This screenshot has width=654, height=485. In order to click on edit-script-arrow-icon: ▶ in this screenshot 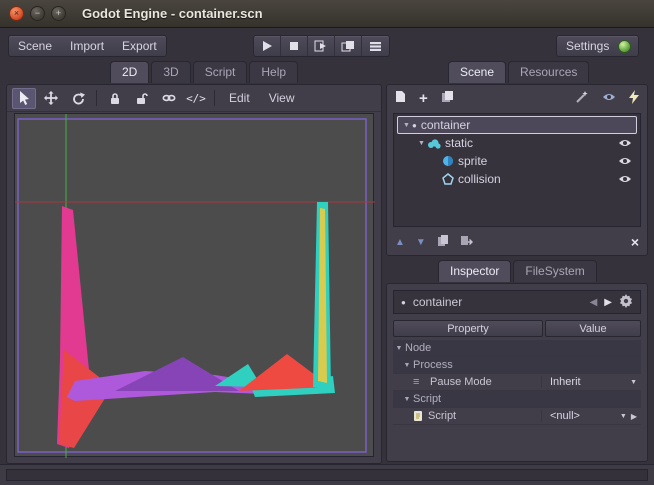, I will do `click(634, 416)`.